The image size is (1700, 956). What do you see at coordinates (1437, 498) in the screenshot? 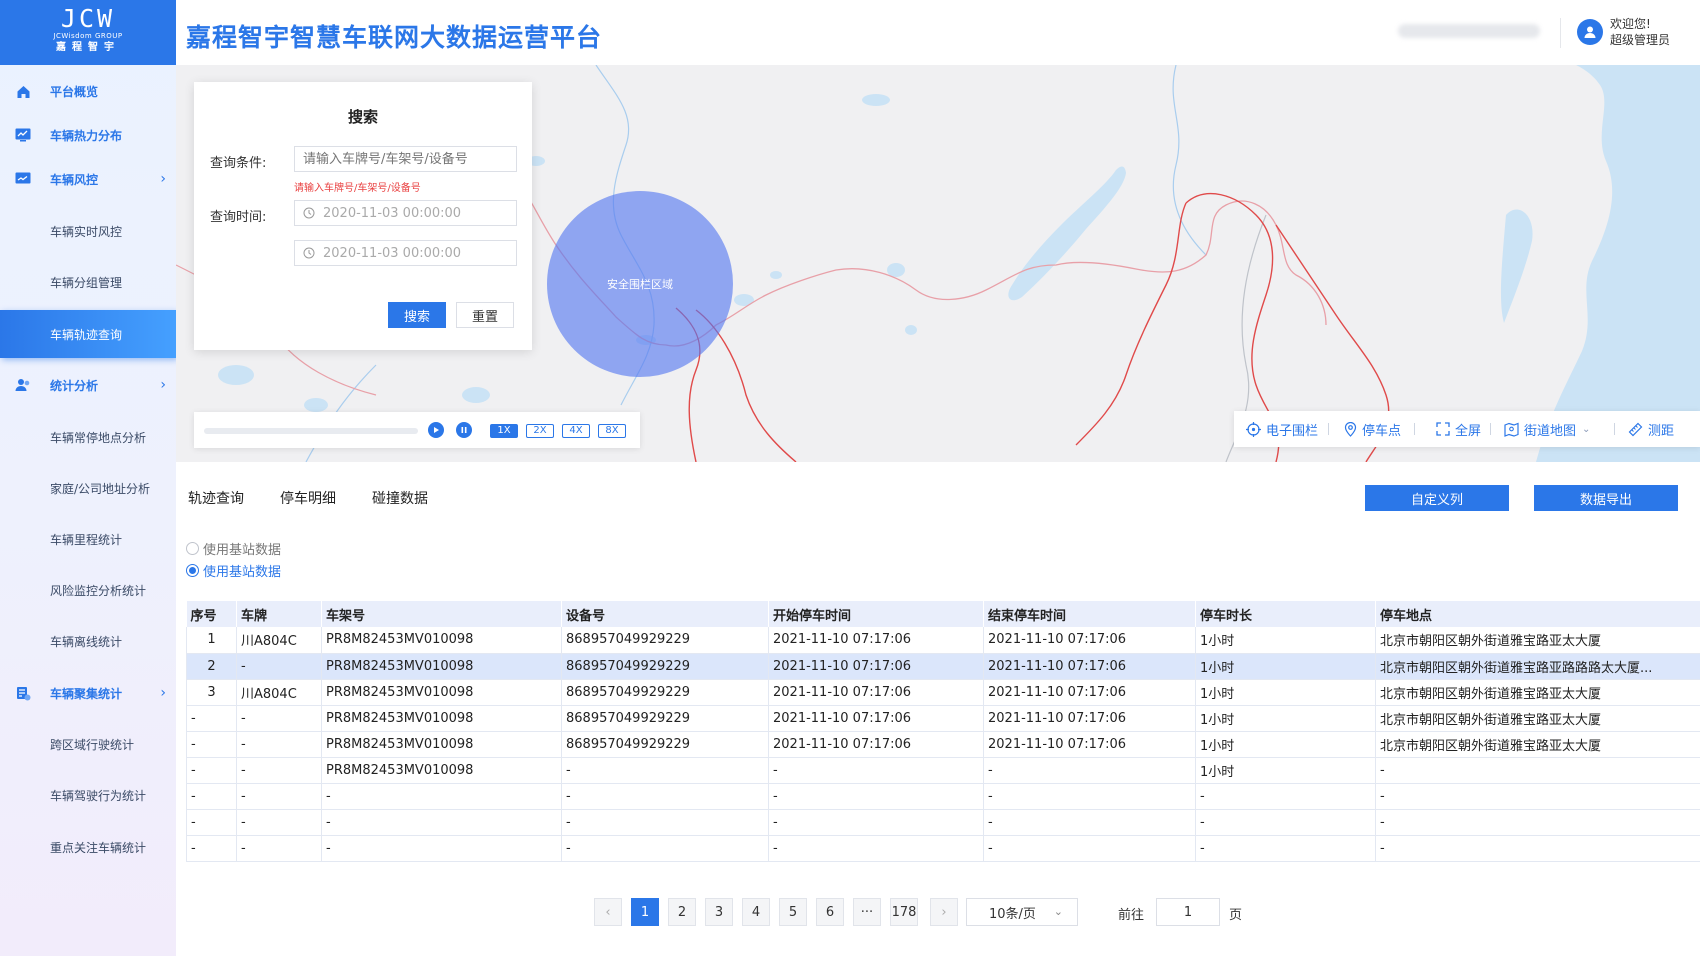
I see `custom-columns-button: 自定义列` at bounding box center [1437, 498].